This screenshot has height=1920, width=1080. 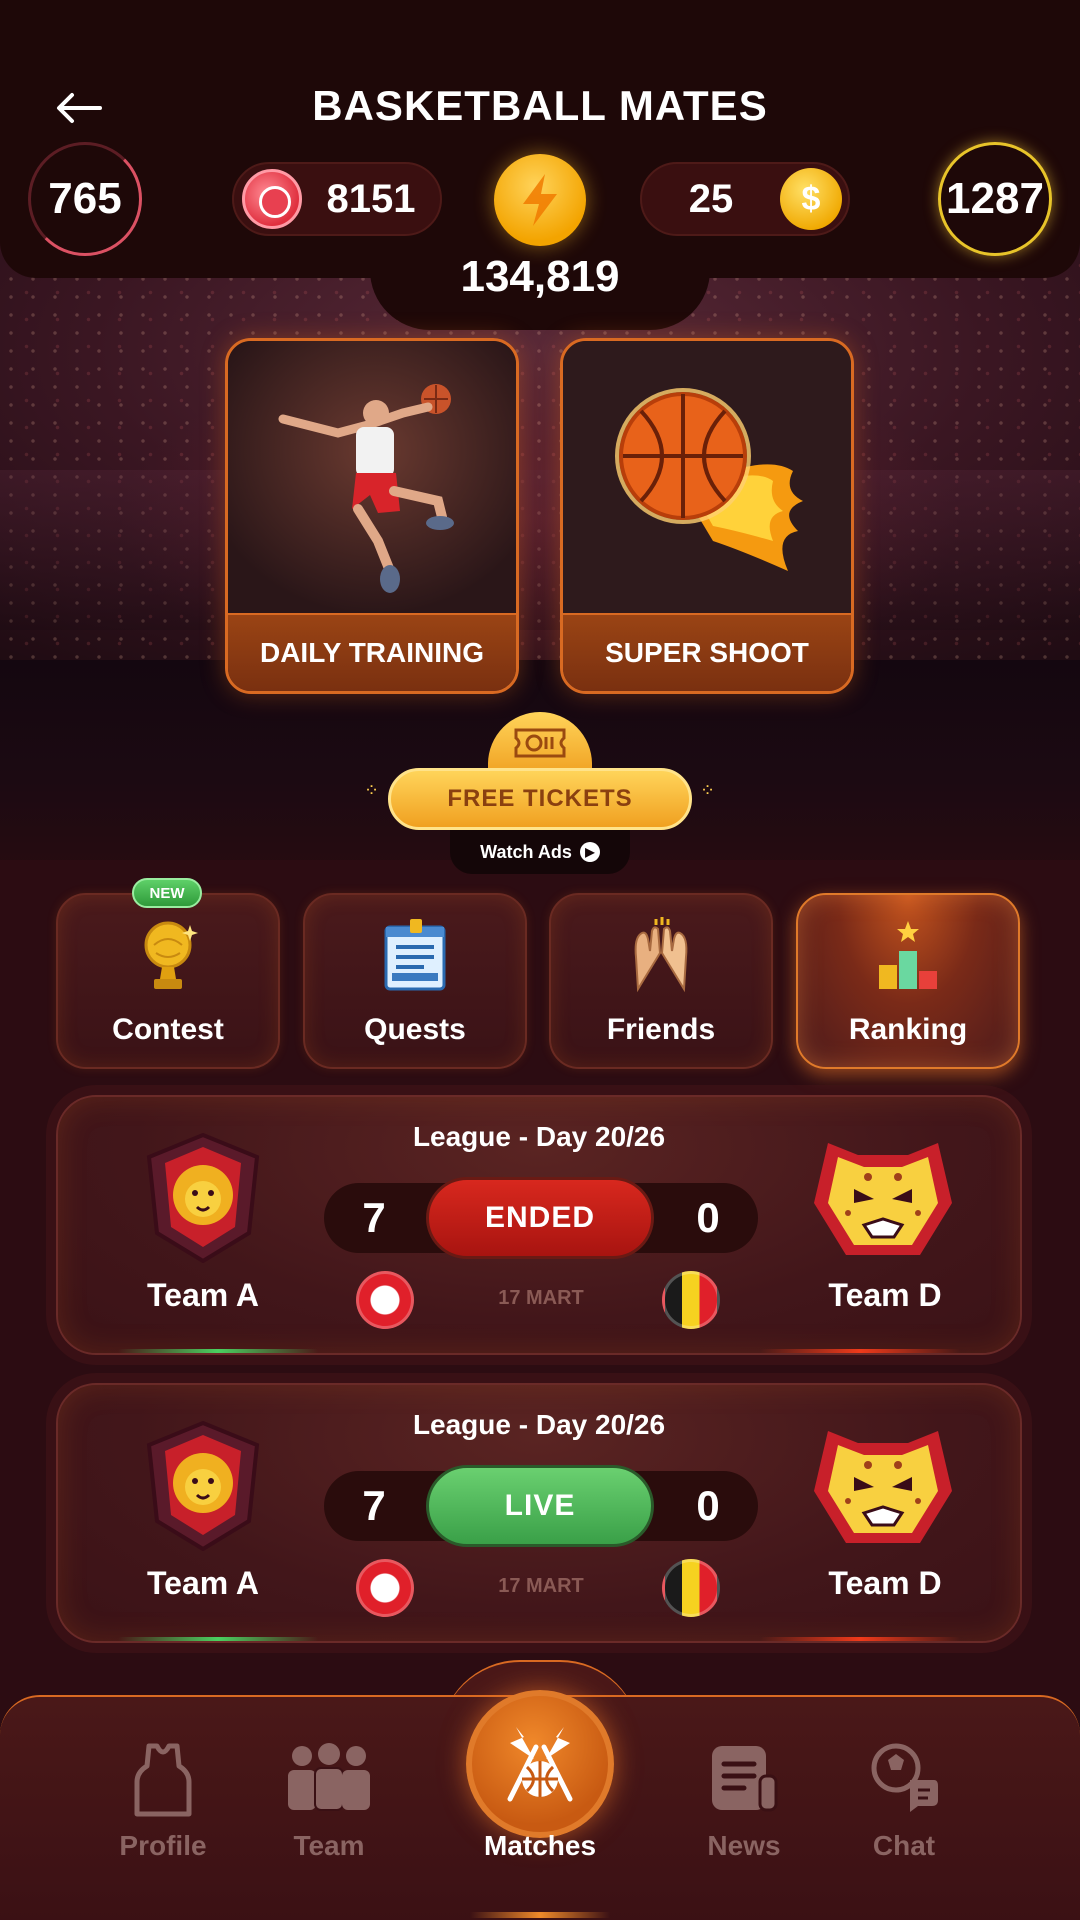 What do you see at coordinates (540, 1802) in the screenshot?
I see `nav-matches: Matches` at bounding box center [540, 1802].